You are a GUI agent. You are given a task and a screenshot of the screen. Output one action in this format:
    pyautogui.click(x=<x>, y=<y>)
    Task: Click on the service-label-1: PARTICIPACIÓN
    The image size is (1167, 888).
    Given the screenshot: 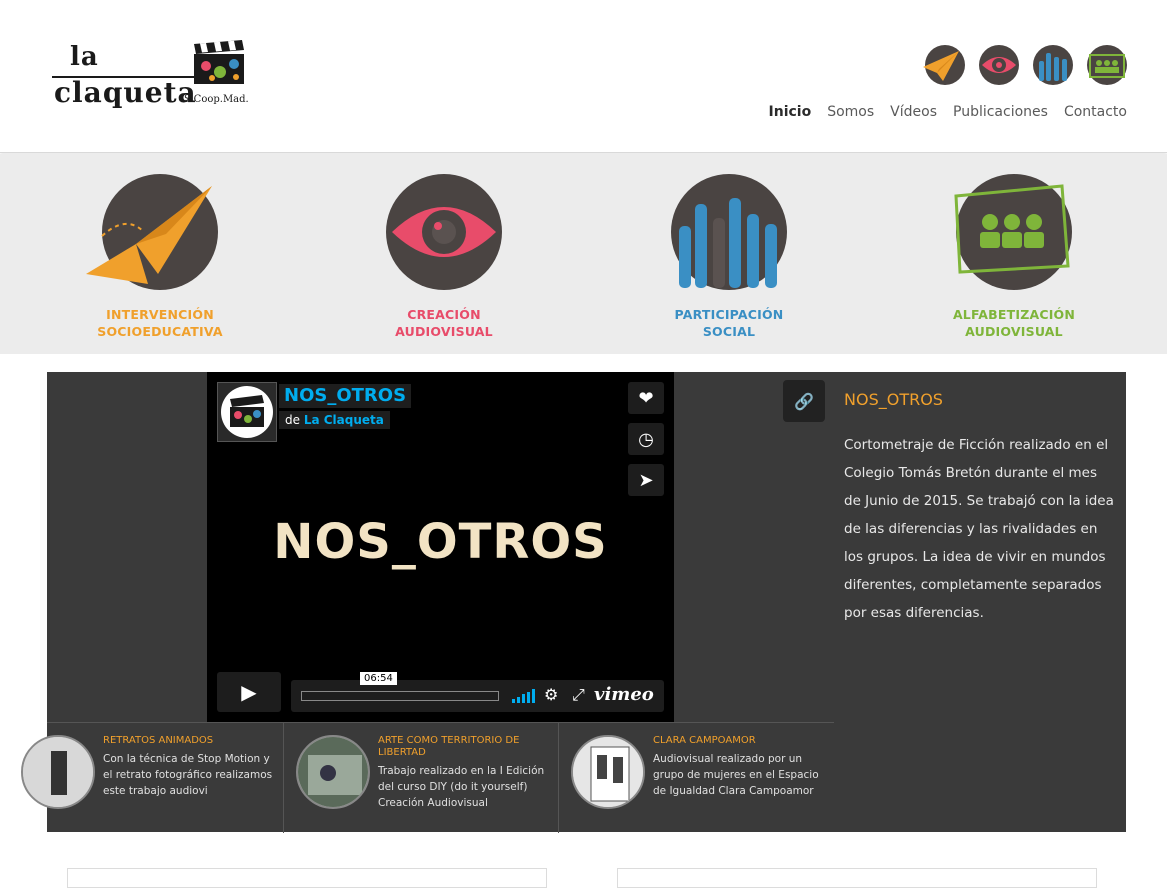 What is the action you would take?
    pyautogui.click(x=729, y=314)
    